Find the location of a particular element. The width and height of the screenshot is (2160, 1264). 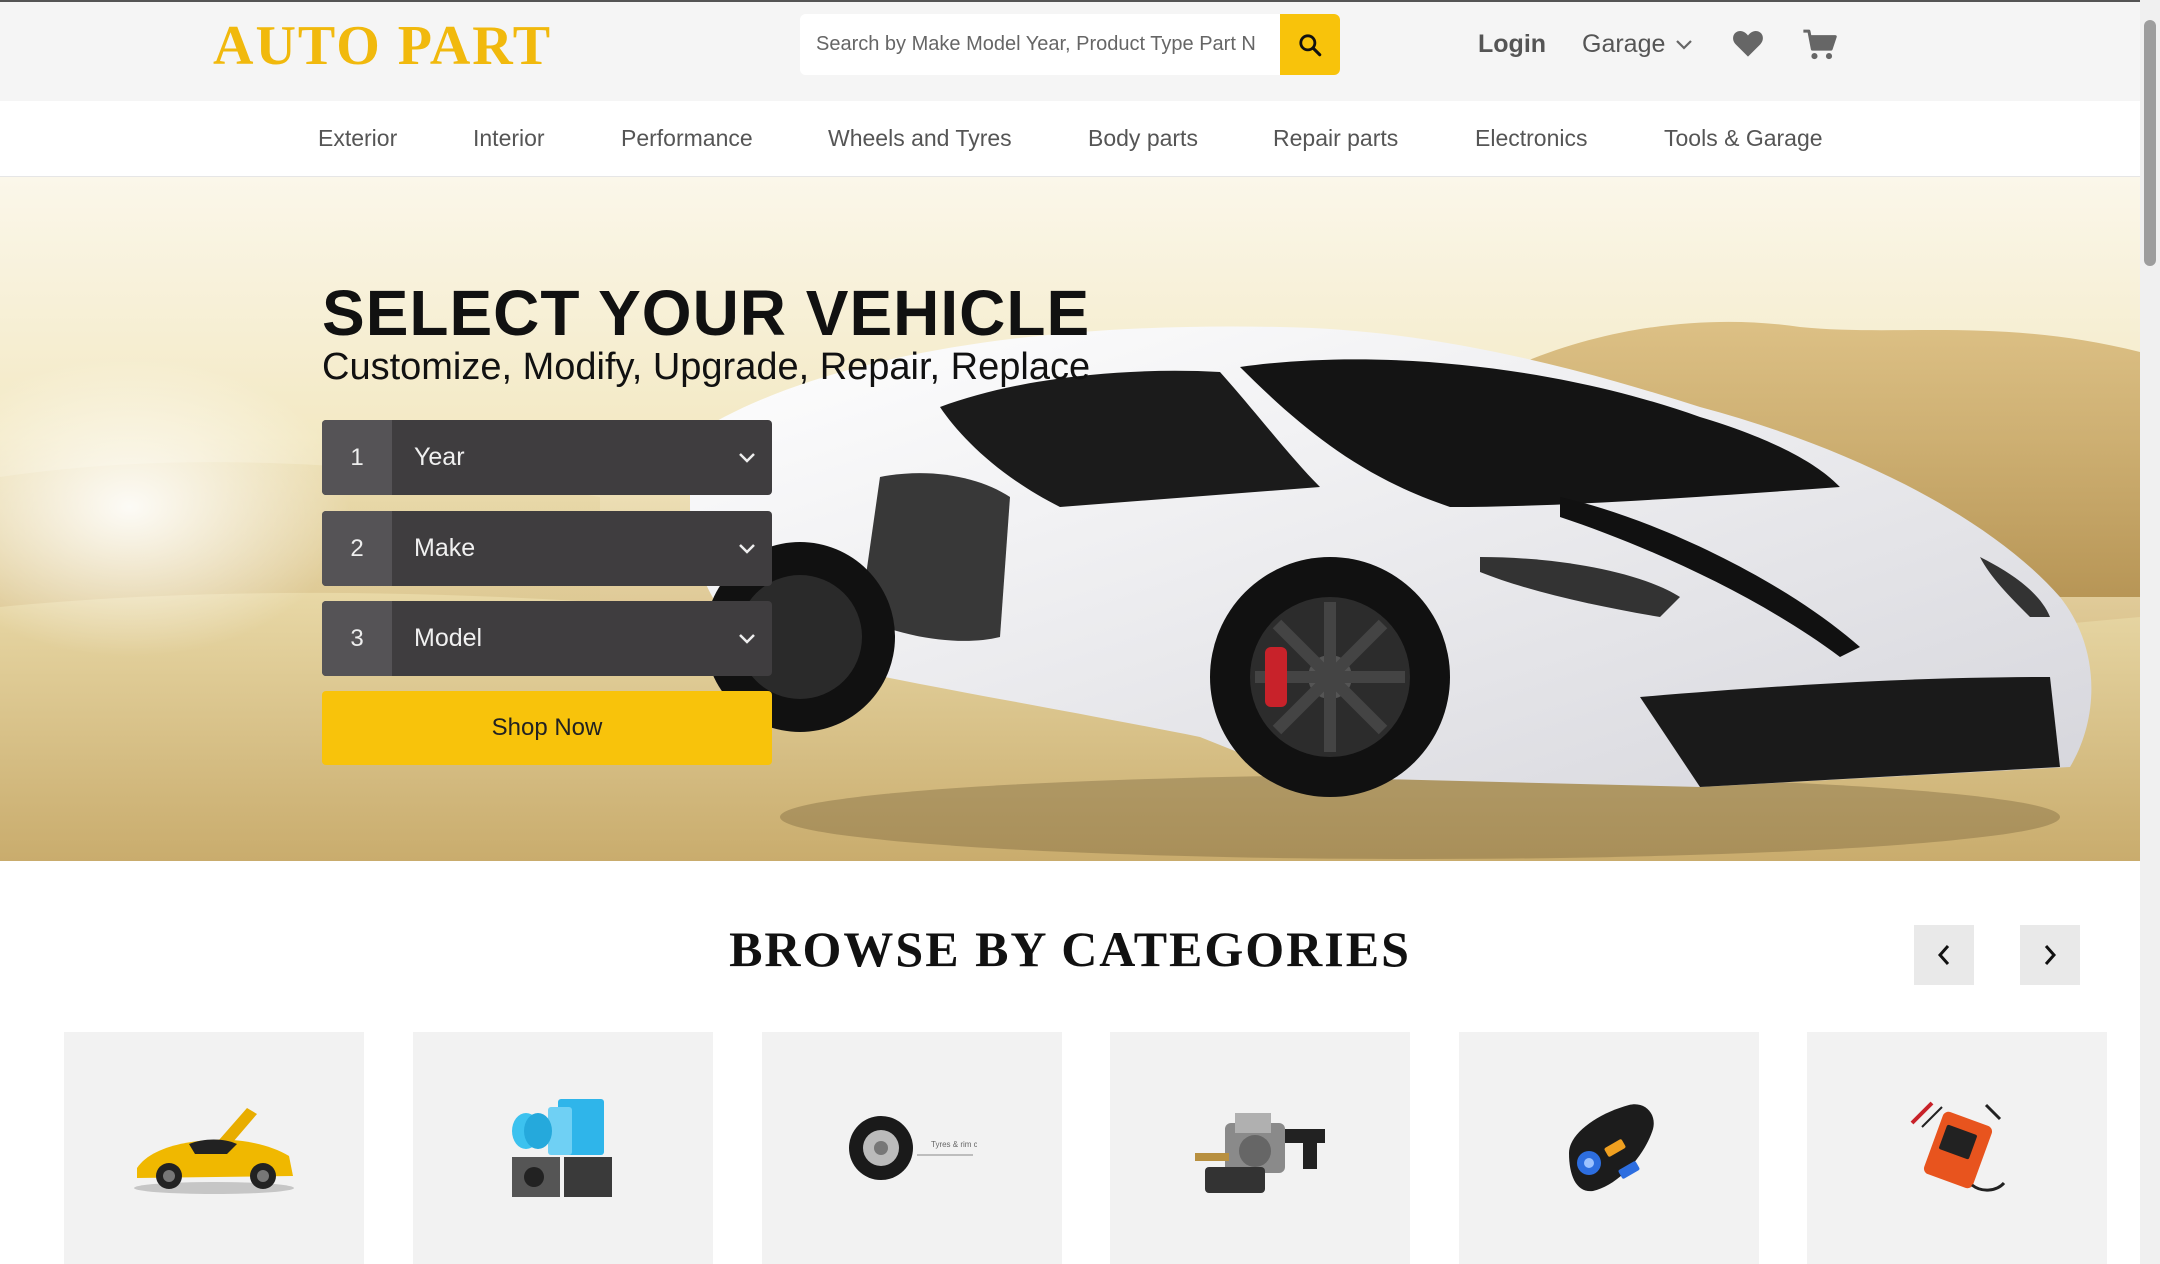

year-select: 1 Year is located at coordinates (547, 457).